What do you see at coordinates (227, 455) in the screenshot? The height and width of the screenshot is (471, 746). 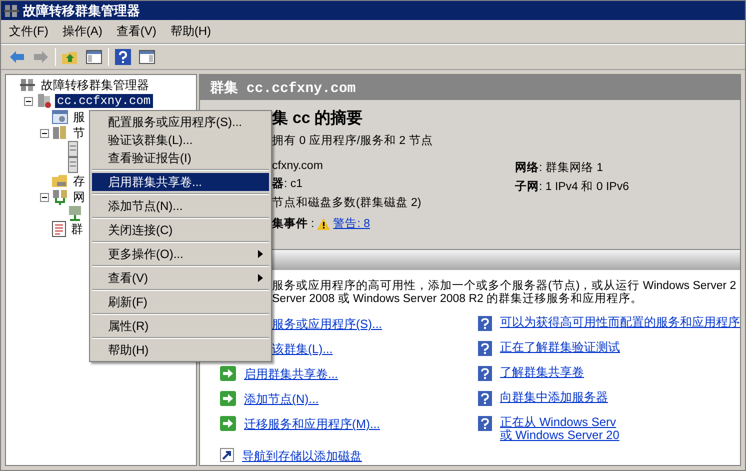 I see `shortcut-arrow-icon` at bounding box center [227, 455].